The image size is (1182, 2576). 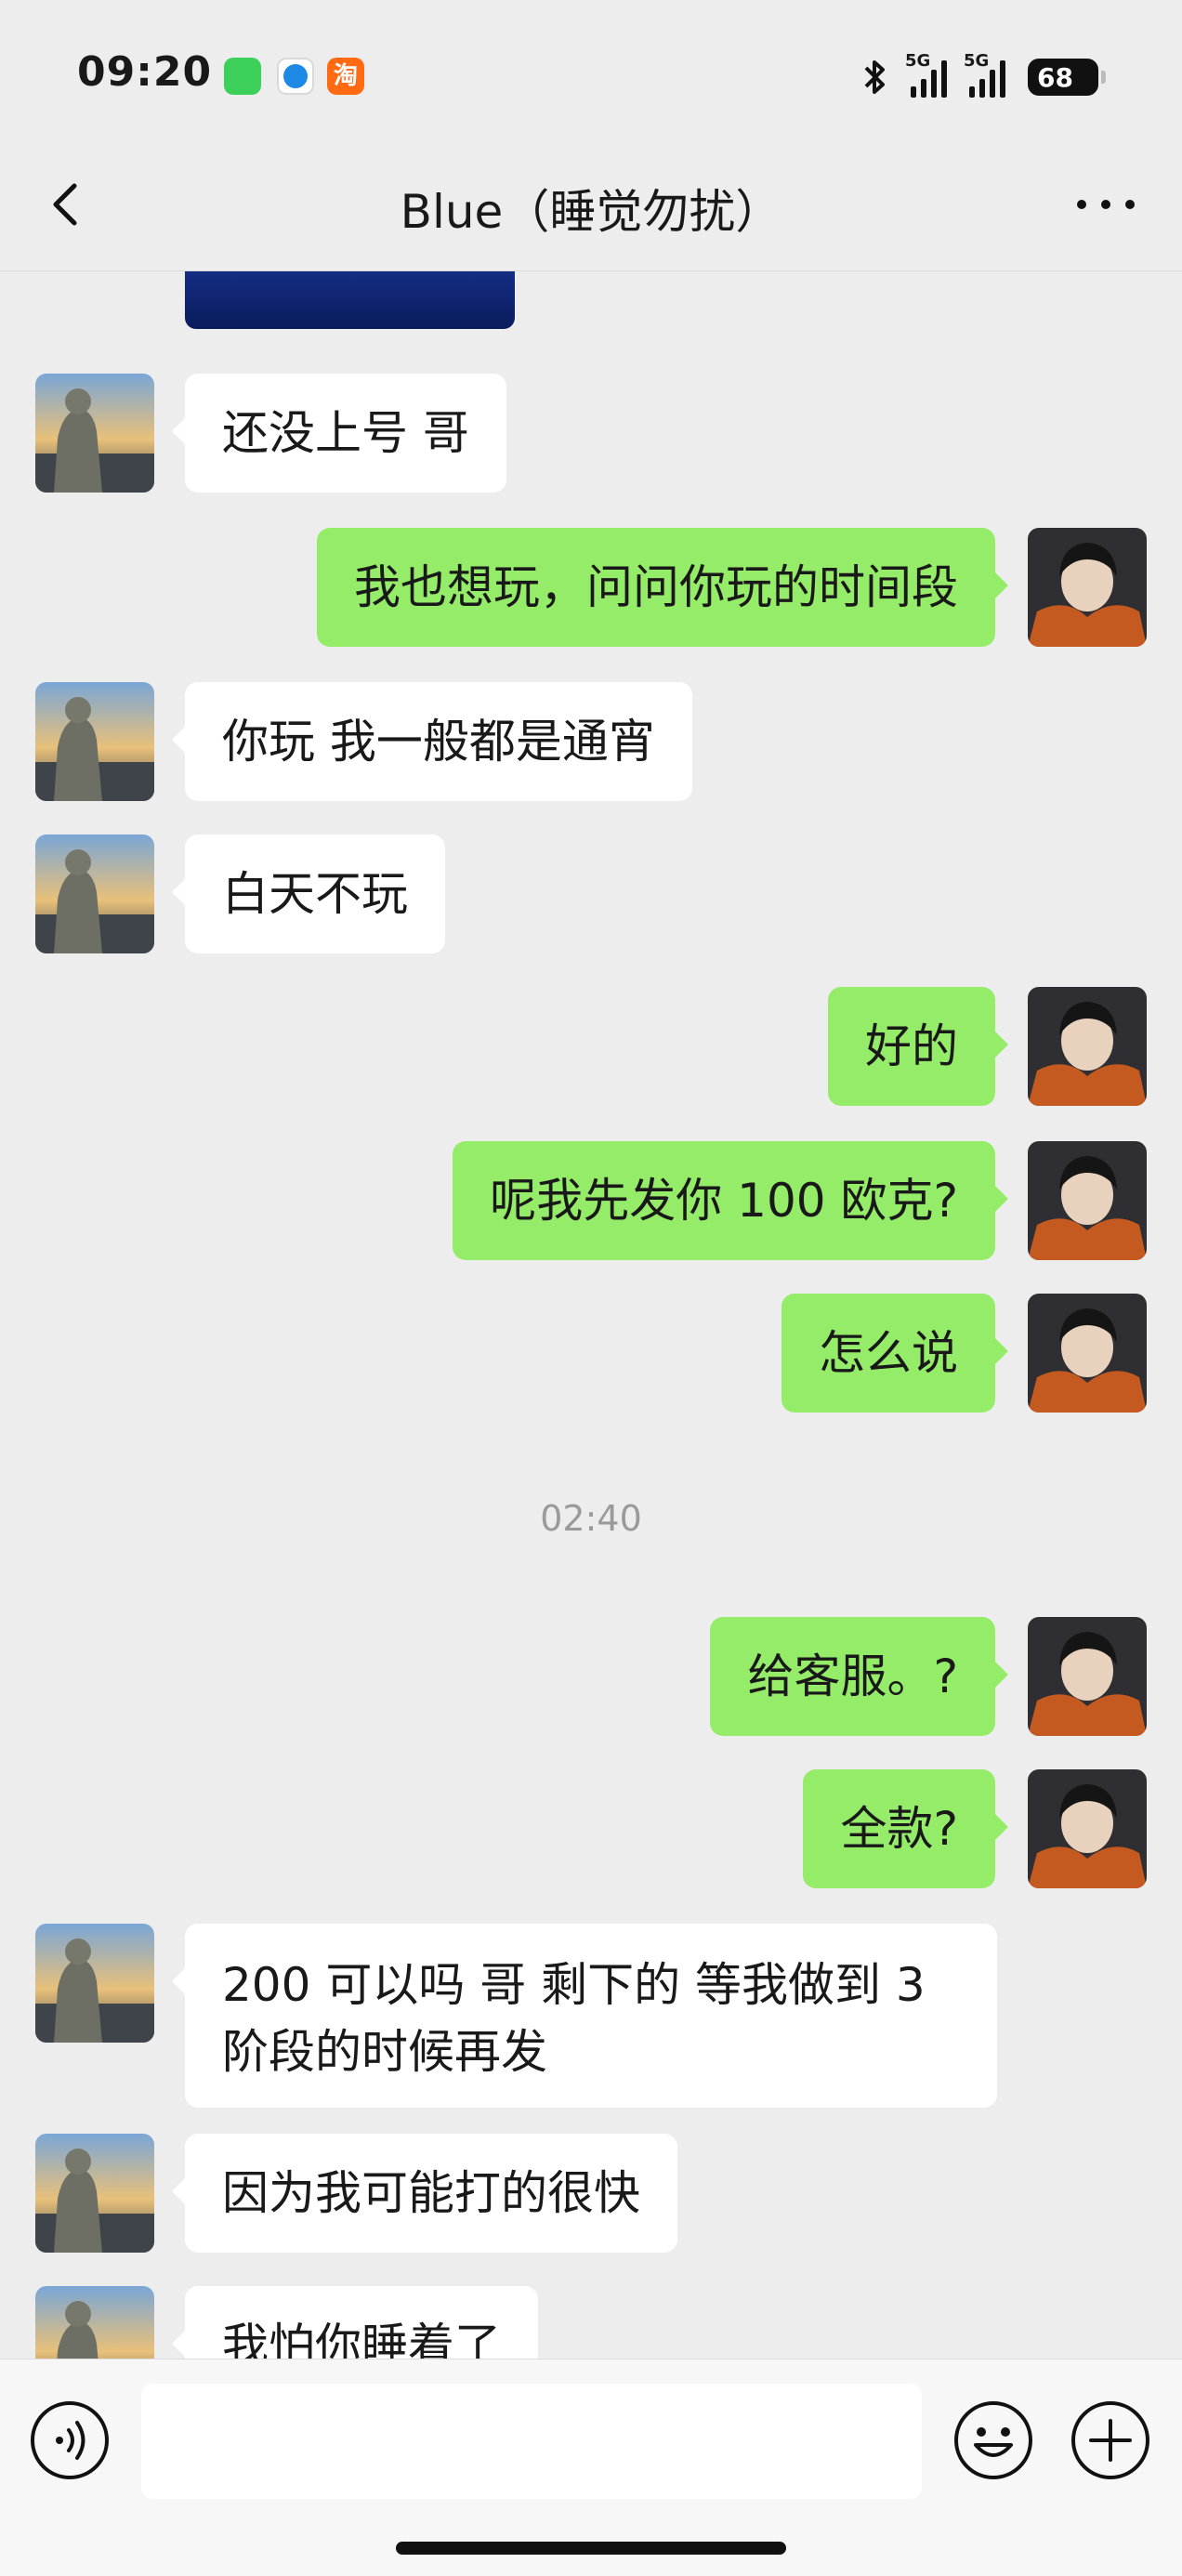 I want to click on voice-icon, so click(x=70, y=2440).